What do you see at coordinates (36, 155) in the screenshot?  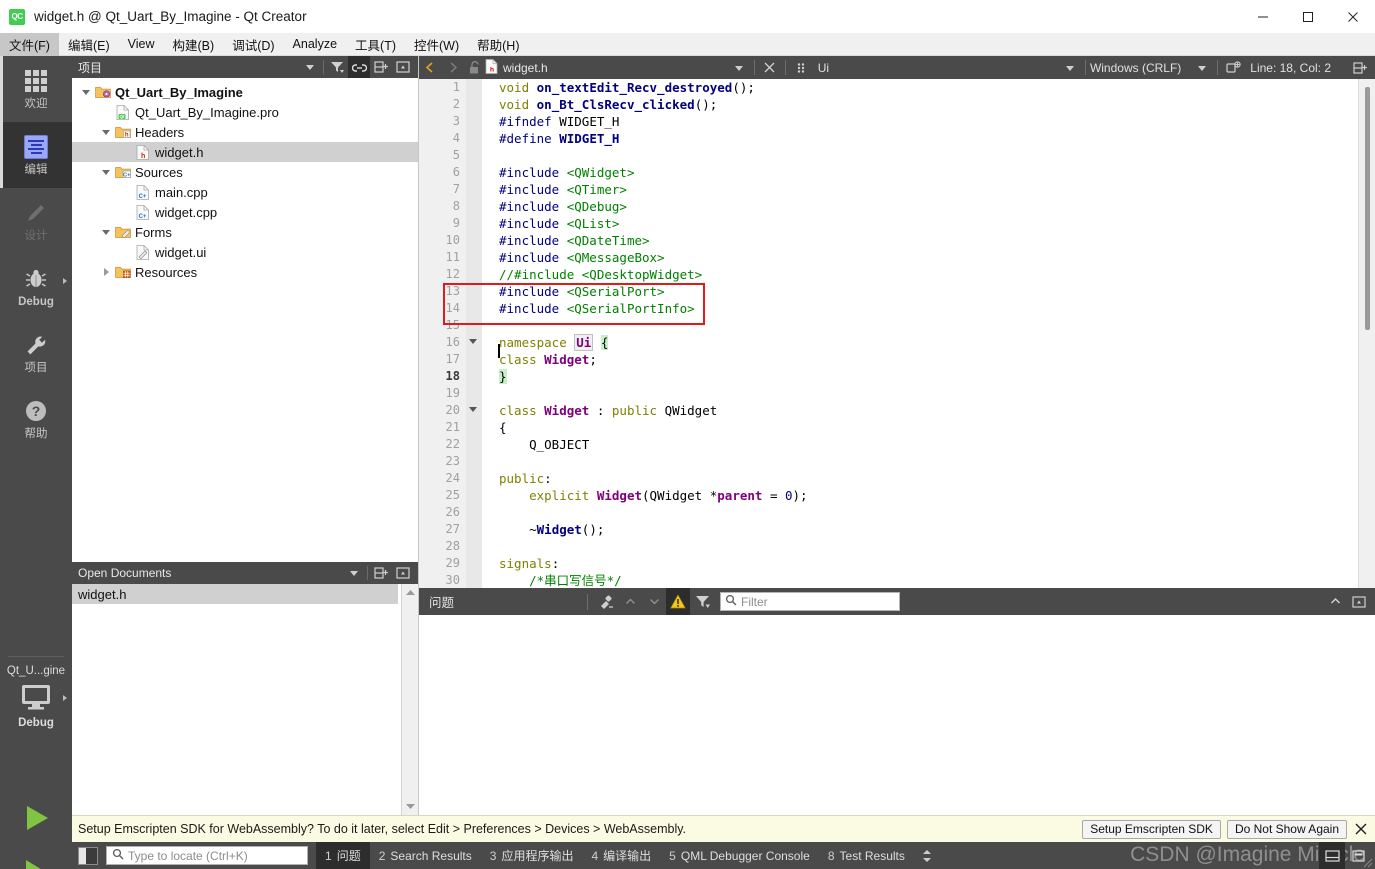 I see `mode-edit: 编辑` at bounding box center [36, 155].